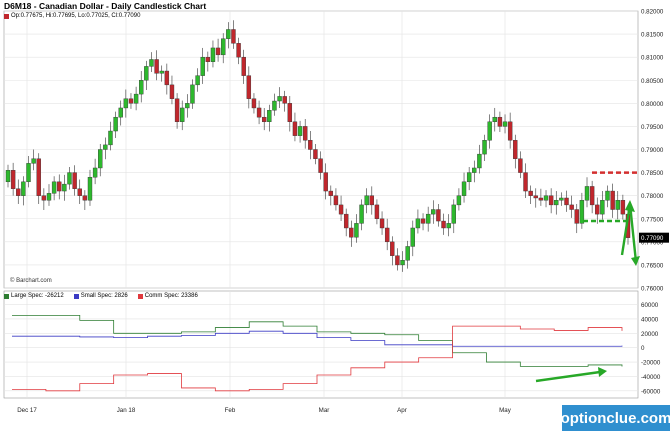  What do you see at coordinates (652, 150) in the screenshot?
I see `price-y-tick-6: 0.79000` at bounding box center [652, 150].